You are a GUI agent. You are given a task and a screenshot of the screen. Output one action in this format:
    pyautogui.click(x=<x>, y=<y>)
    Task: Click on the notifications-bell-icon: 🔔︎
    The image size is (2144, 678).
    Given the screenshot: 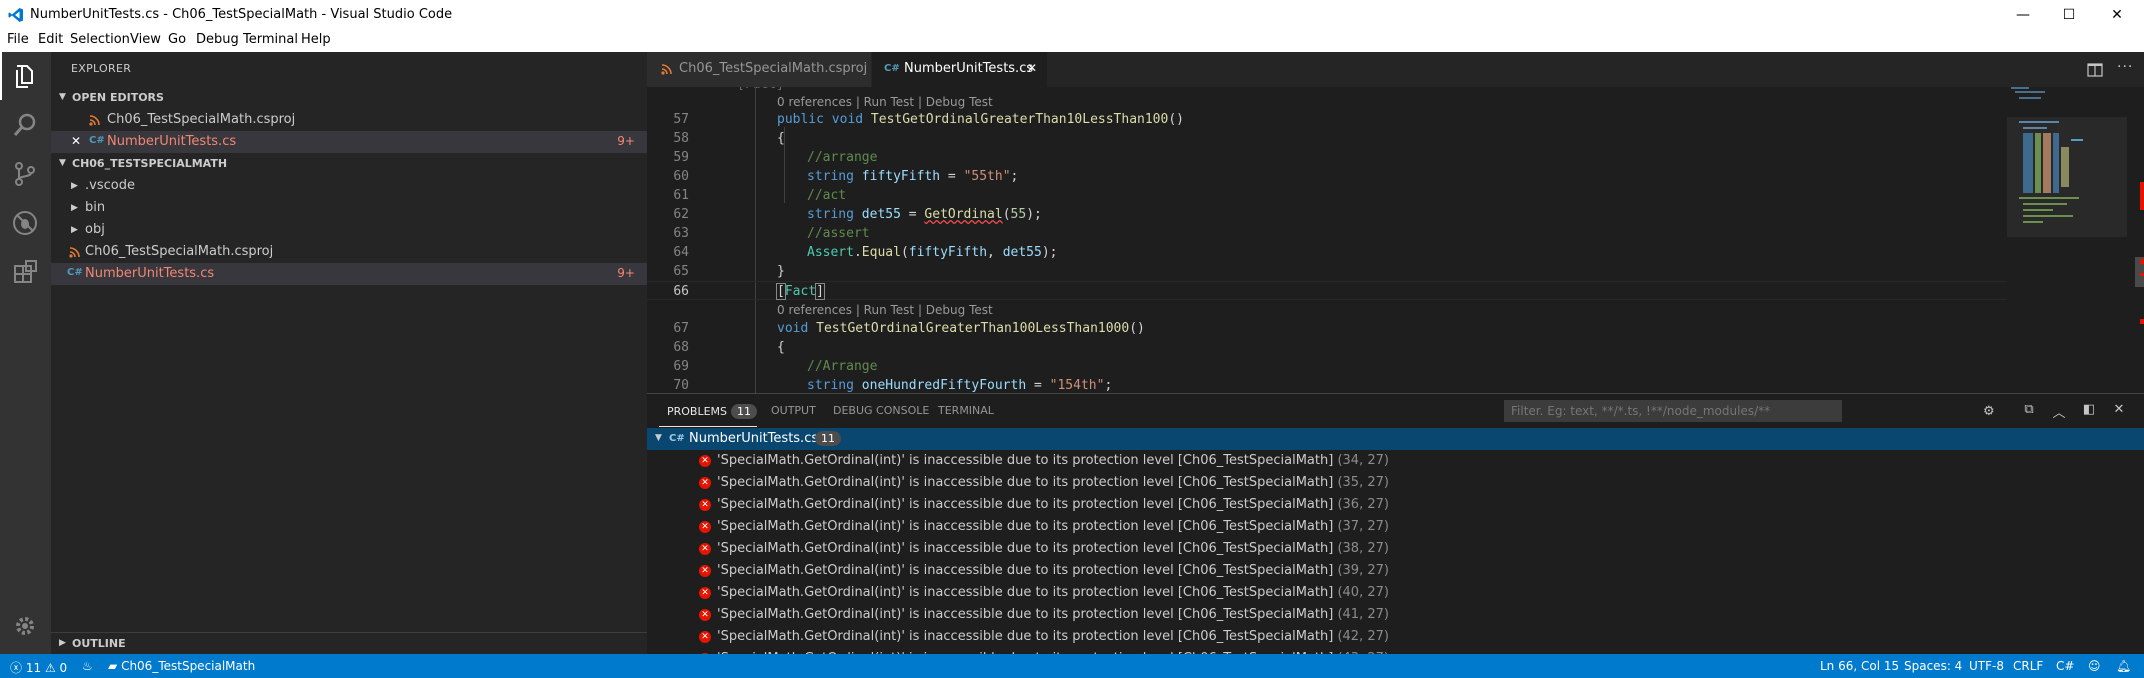 What is the action you would take?
    pyautogui.click(x=2123, y=666)
    